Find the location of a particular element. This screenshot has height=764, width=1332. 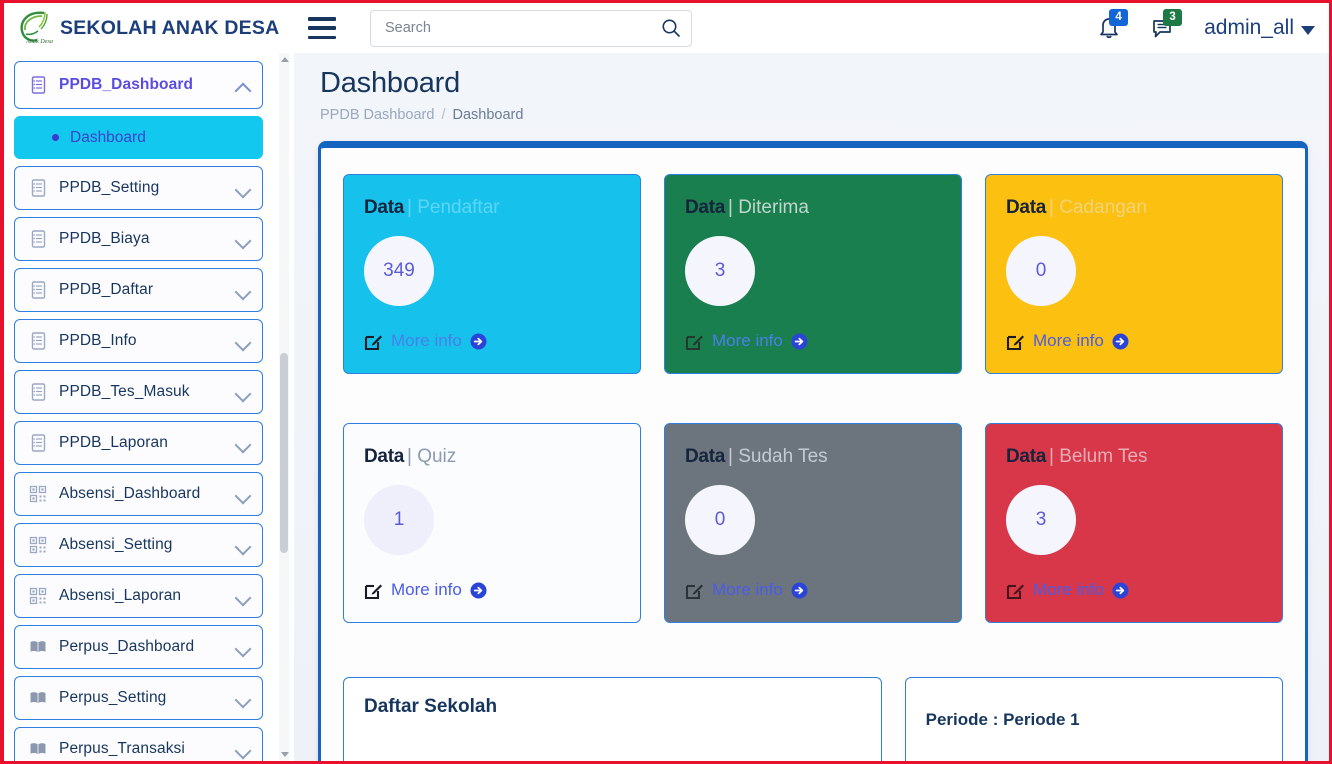

sidebar-item-ppdb-info: PPDB_Info is located at coordinates (138, 341).